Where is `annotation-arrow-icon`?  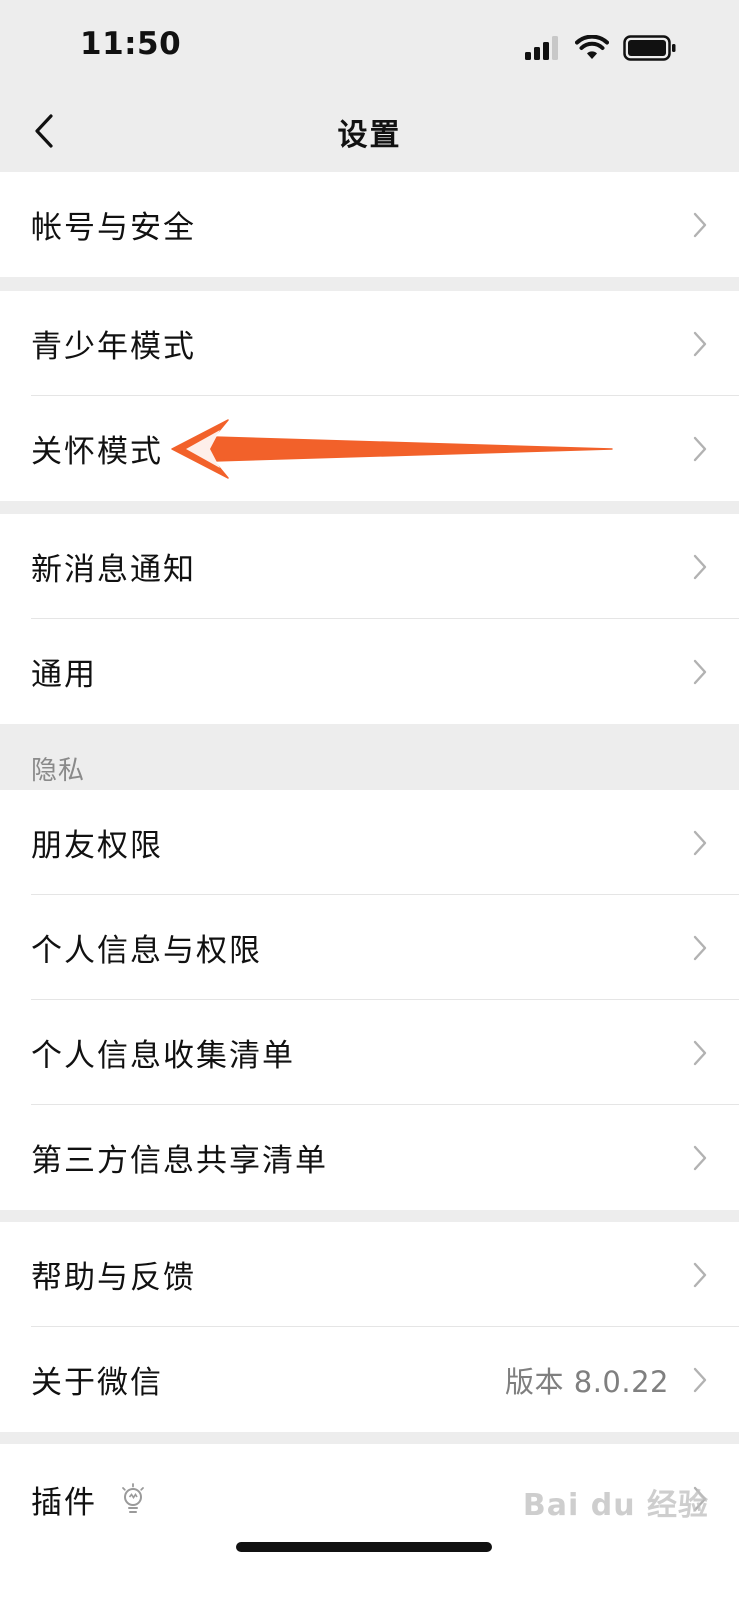 annotation-arrow-icon is located at coordinates (392, 449).